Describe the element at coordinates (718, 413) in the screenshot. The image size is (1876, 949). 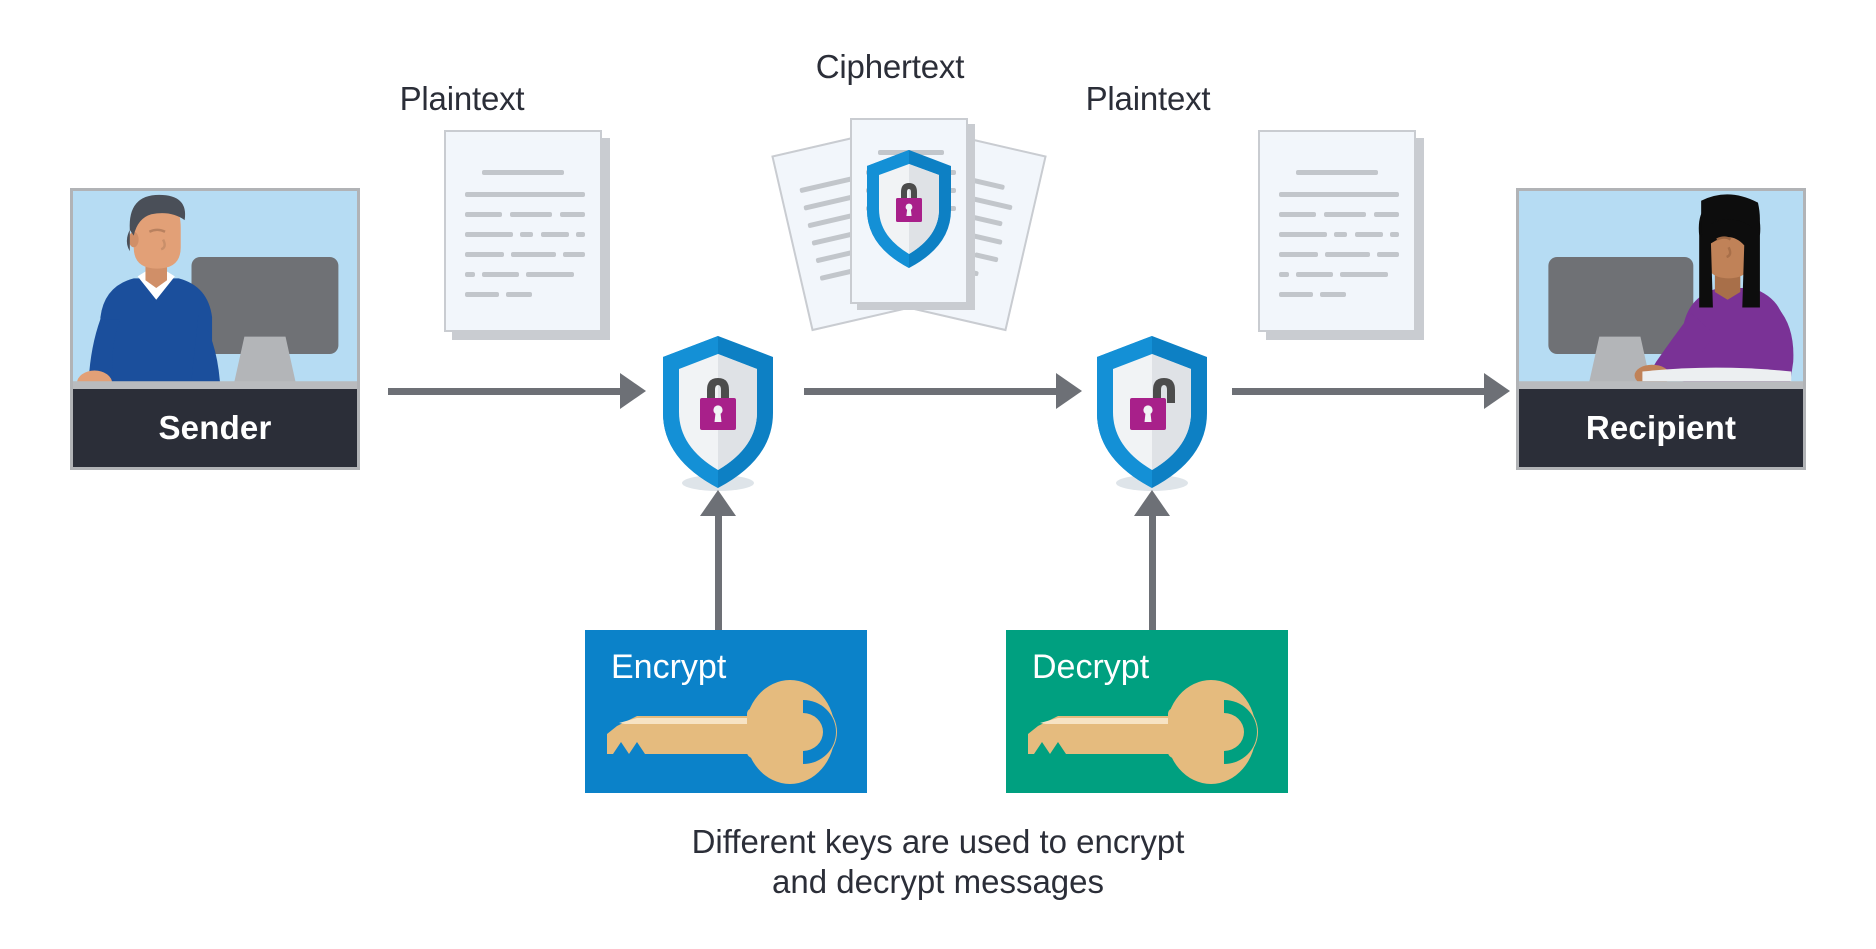
I see `encrypt-shield-closed-padlock-icon` at that location.